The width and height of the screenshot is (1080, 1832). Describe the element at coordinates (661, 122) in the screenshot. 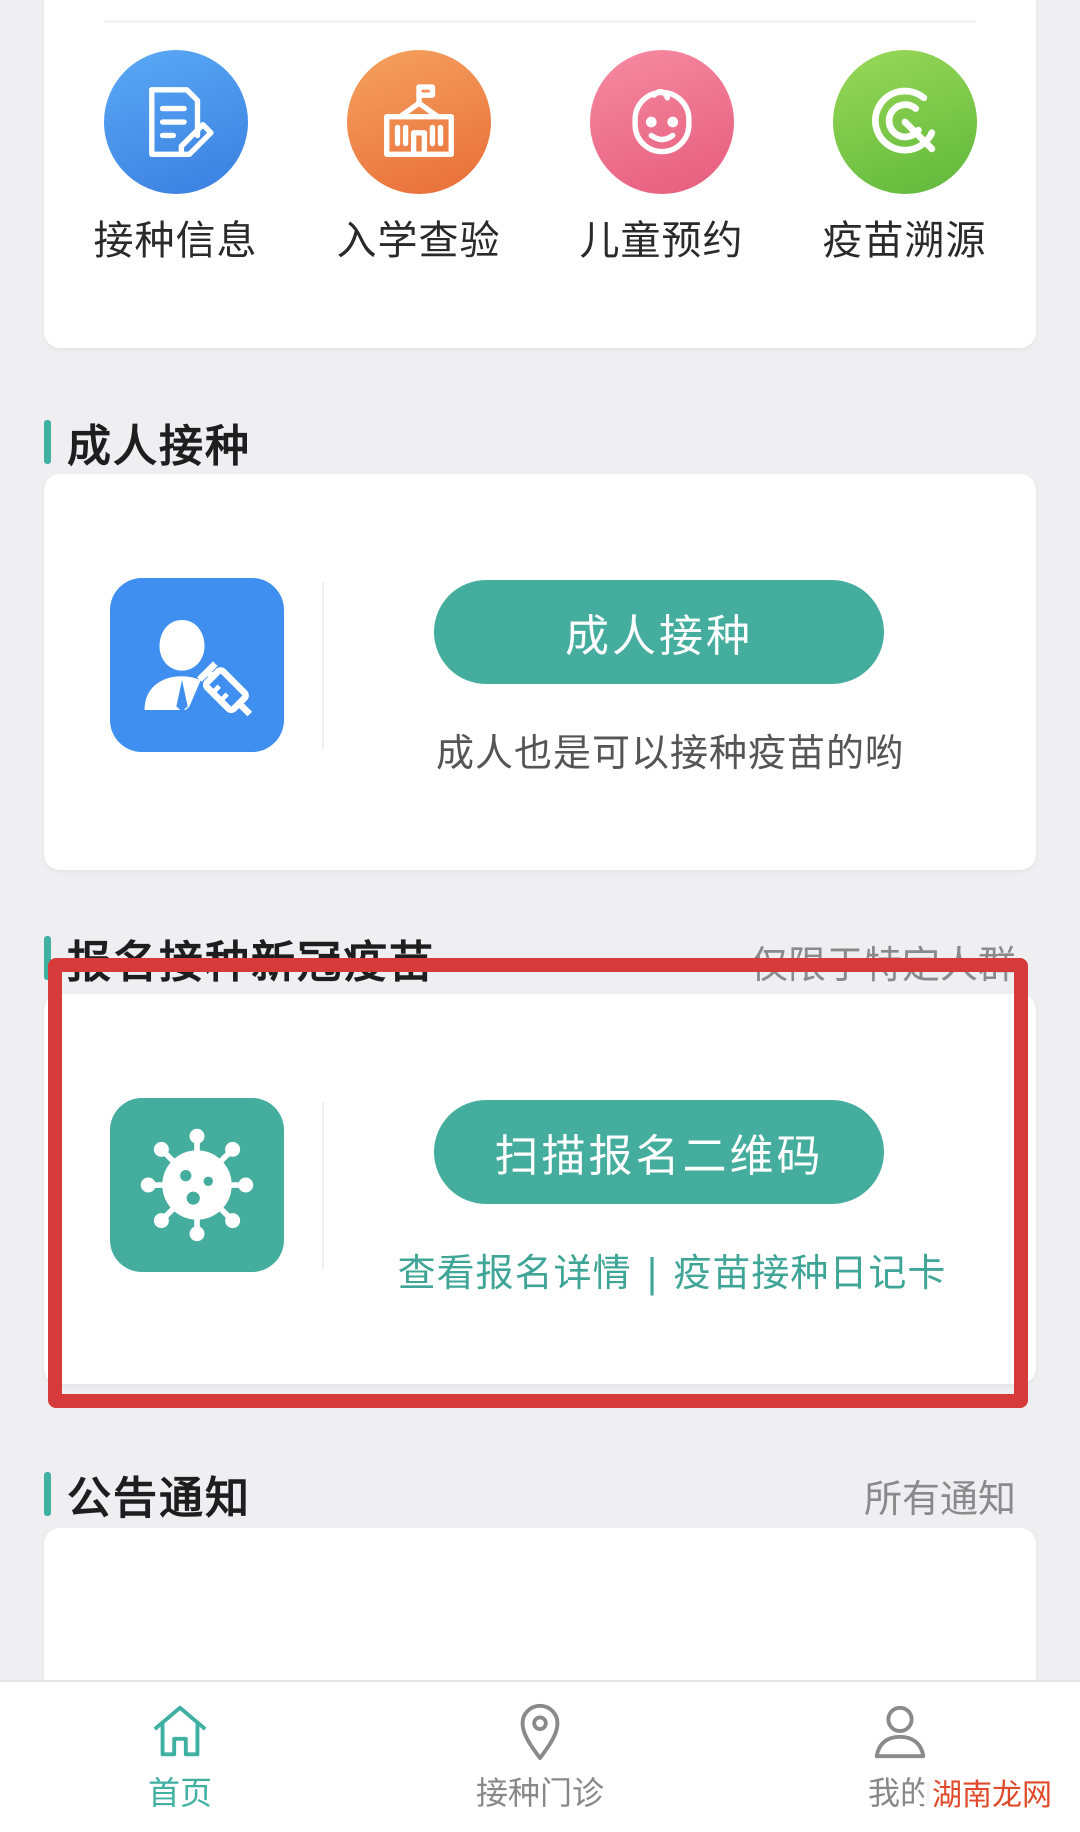

I see `baby-face-icon` at that location.